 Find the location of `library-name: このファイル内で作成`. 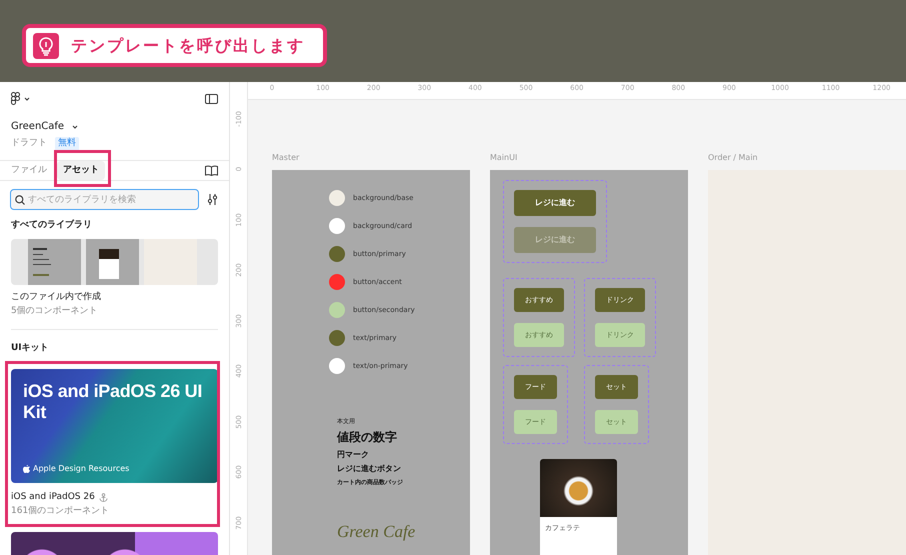

library-name: このファイル内で作成 is located at coordinates (114, 297).